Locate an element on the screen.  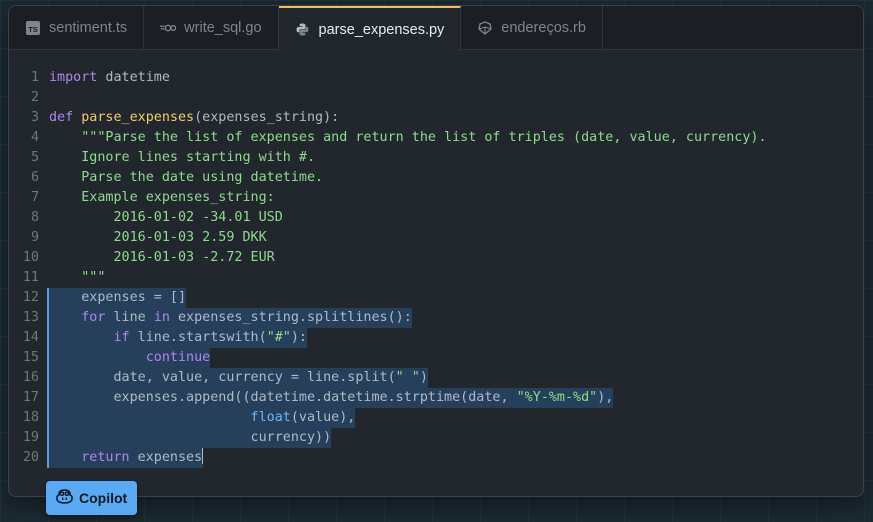
line-number: 15 is located at coordinates (30, 357).